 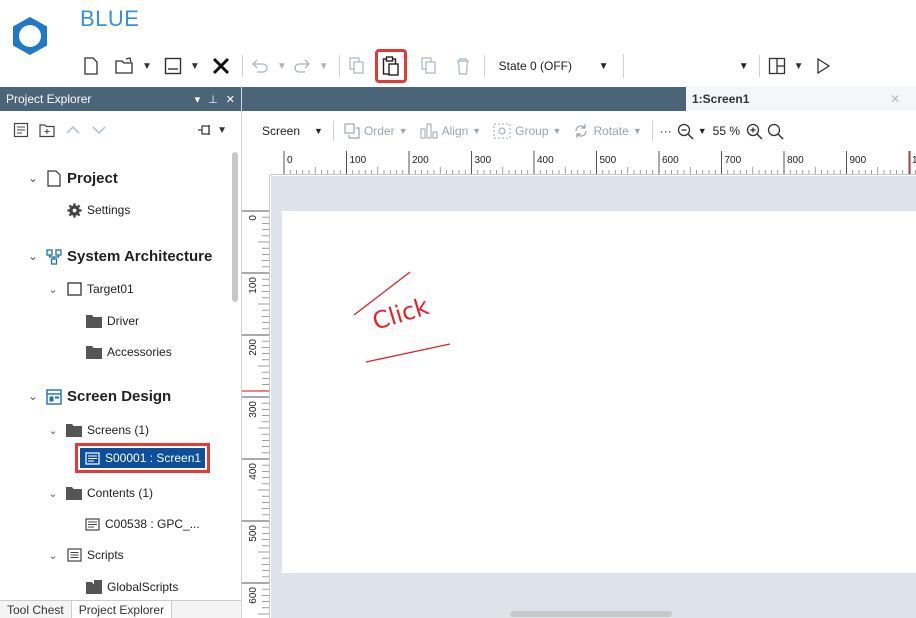 I want to click on properties-button, so click(x=21, y=130).